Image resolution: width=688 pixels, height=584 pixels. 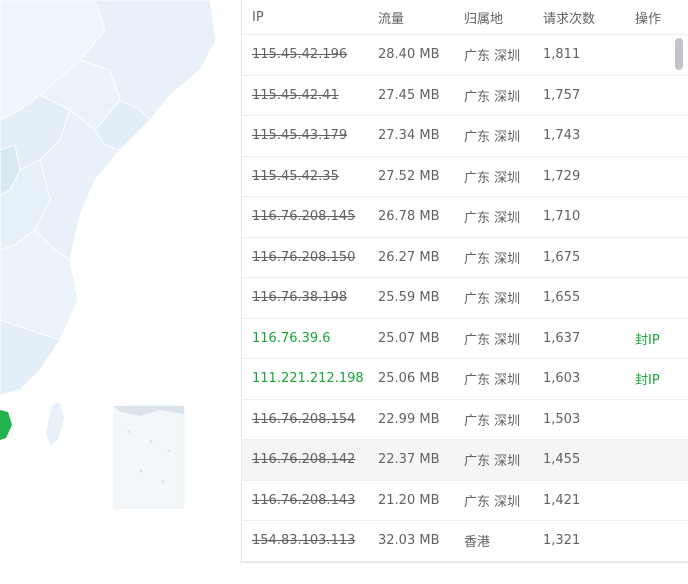 I want to click on table-row: 116.76.39.6 25.07 MB 广东 深圳 1,637 封IP, so click(x=465, y=339).